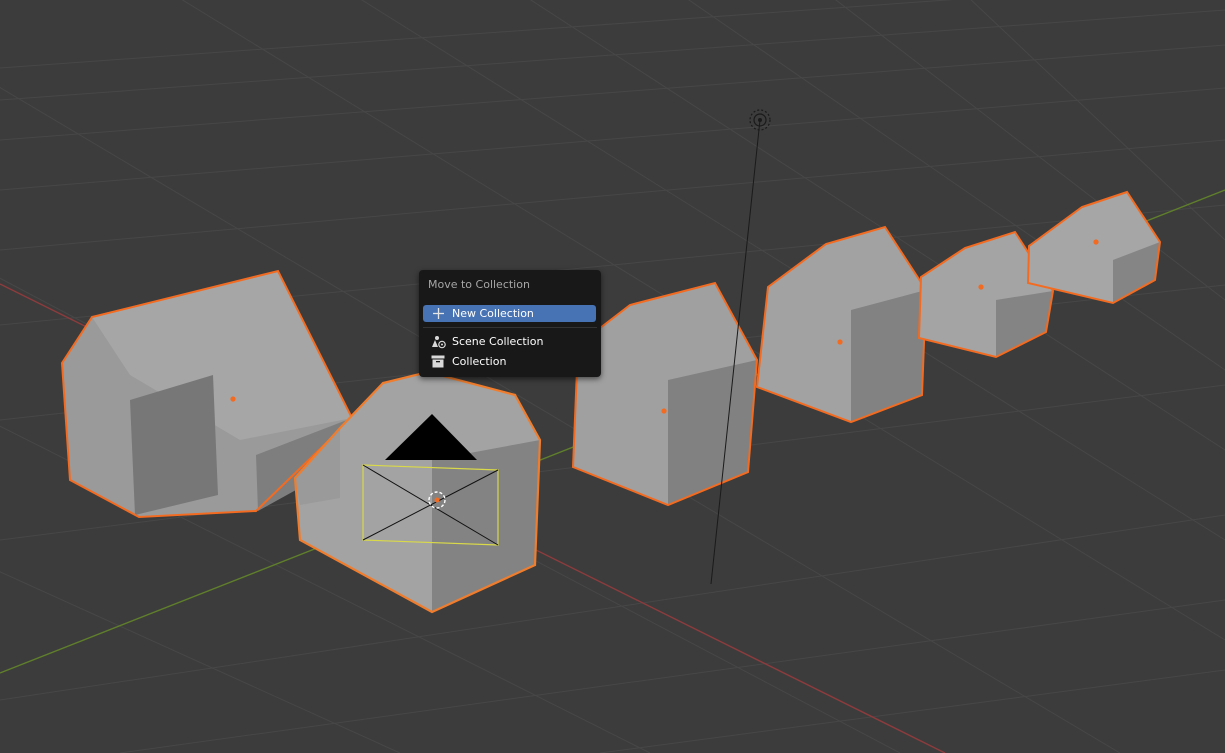 Image resolution: width=1225 pixels, height=753 pixels. Describe the element at coordinates (509, 361) in the screenshot. I see `menu-item-collection: Collection` at that location.